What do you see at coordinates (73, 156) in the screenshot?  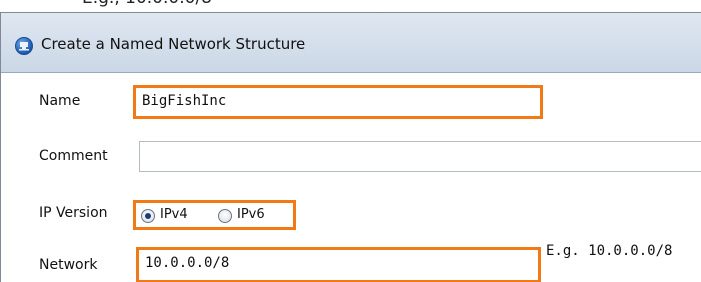 I see `comment-label: Comment` at bounding box center [73, 156].